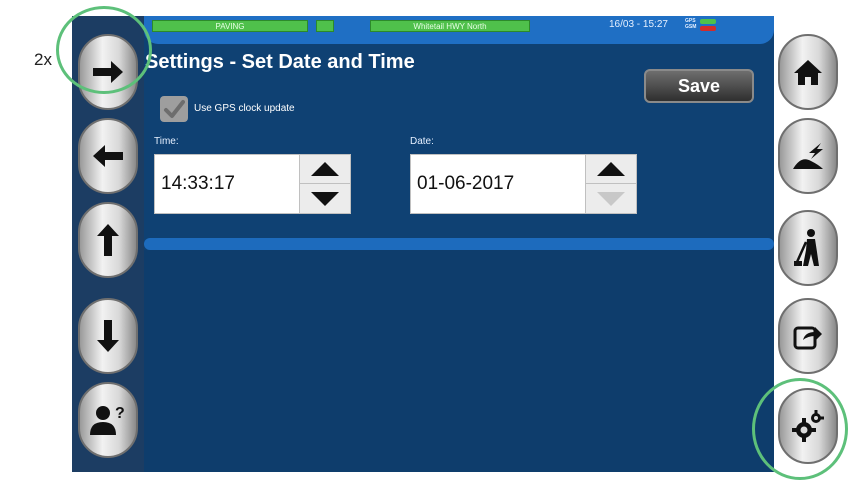 The width and height of the screenshot is (850, 483). What do you see at coordinates (280, 62) in the screenshot?
I see `page-title: Settings - Set Date and Time` at bounding box center [280, 62].